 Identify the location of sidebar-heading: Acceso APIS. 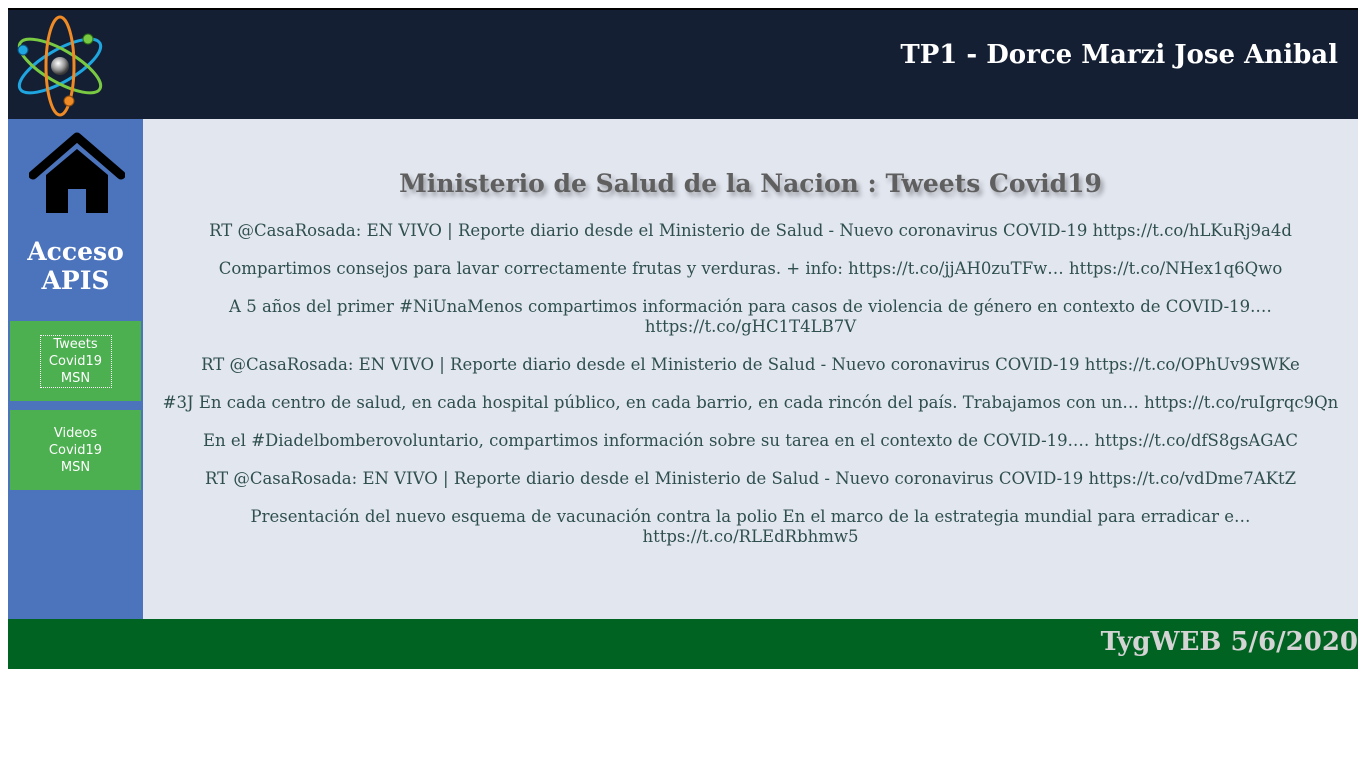
(75, 266).